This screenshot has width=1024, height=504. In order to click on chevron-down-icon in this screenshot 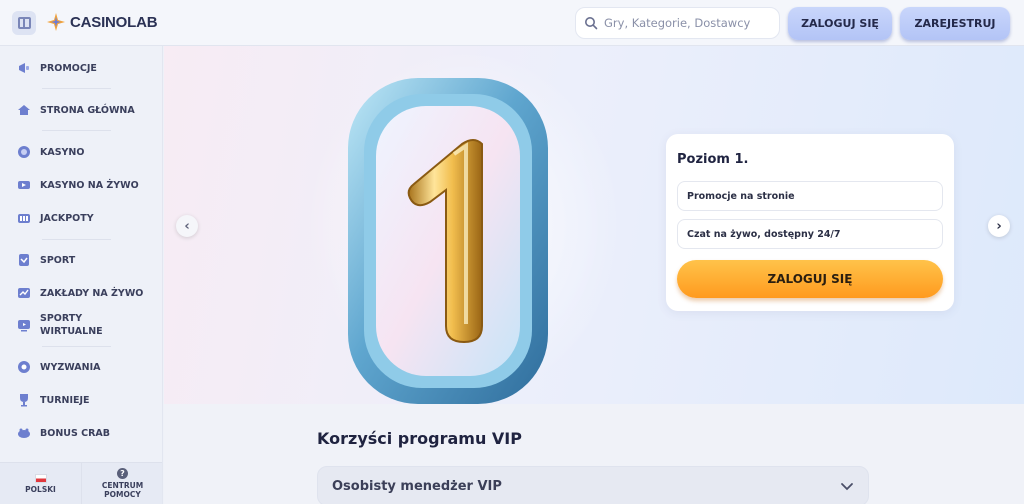, I will do `click(847, 487)`.